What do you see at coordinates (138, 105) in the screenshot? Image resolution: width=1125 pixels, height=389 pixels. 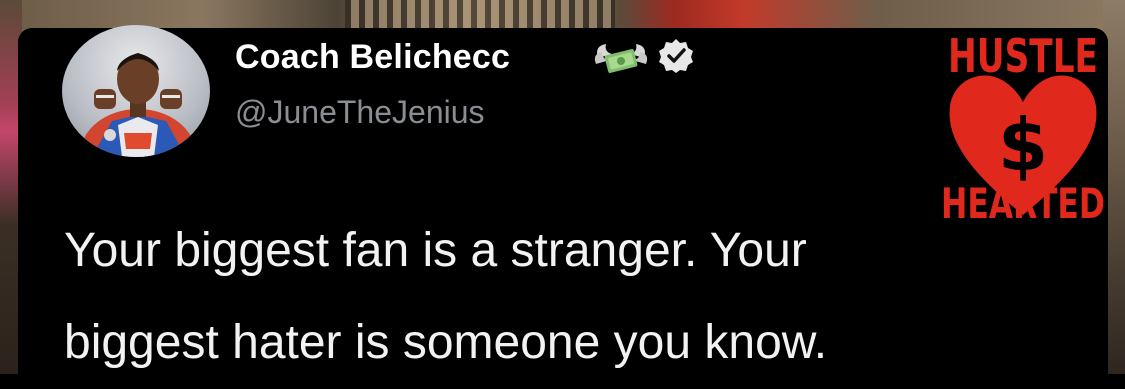 I see `avatar-photo` at bounding box center [138, 105].